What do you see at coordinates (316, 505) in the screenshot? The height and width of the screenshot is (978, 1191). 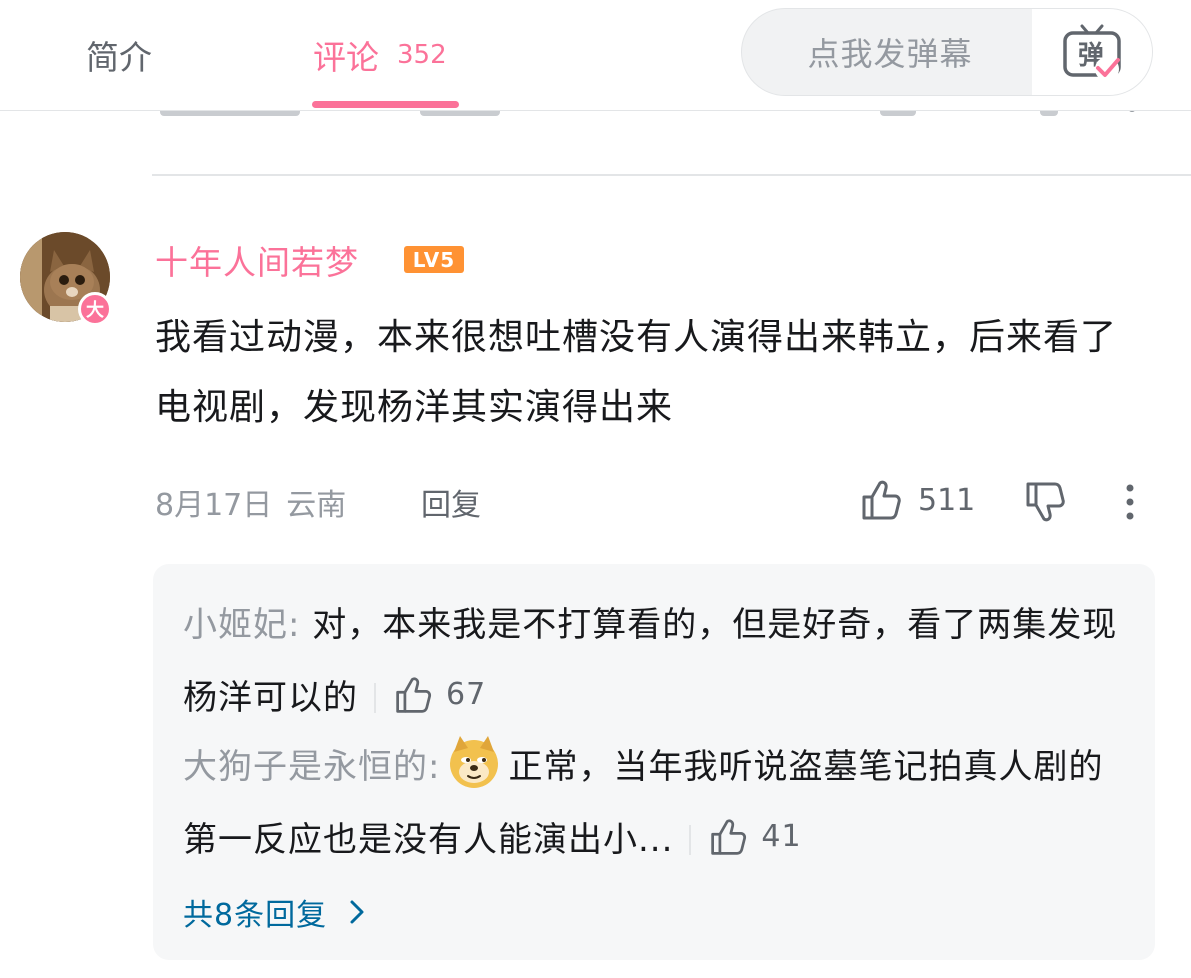 I see `comment-region: 云南` at bounding box center [316, 505].